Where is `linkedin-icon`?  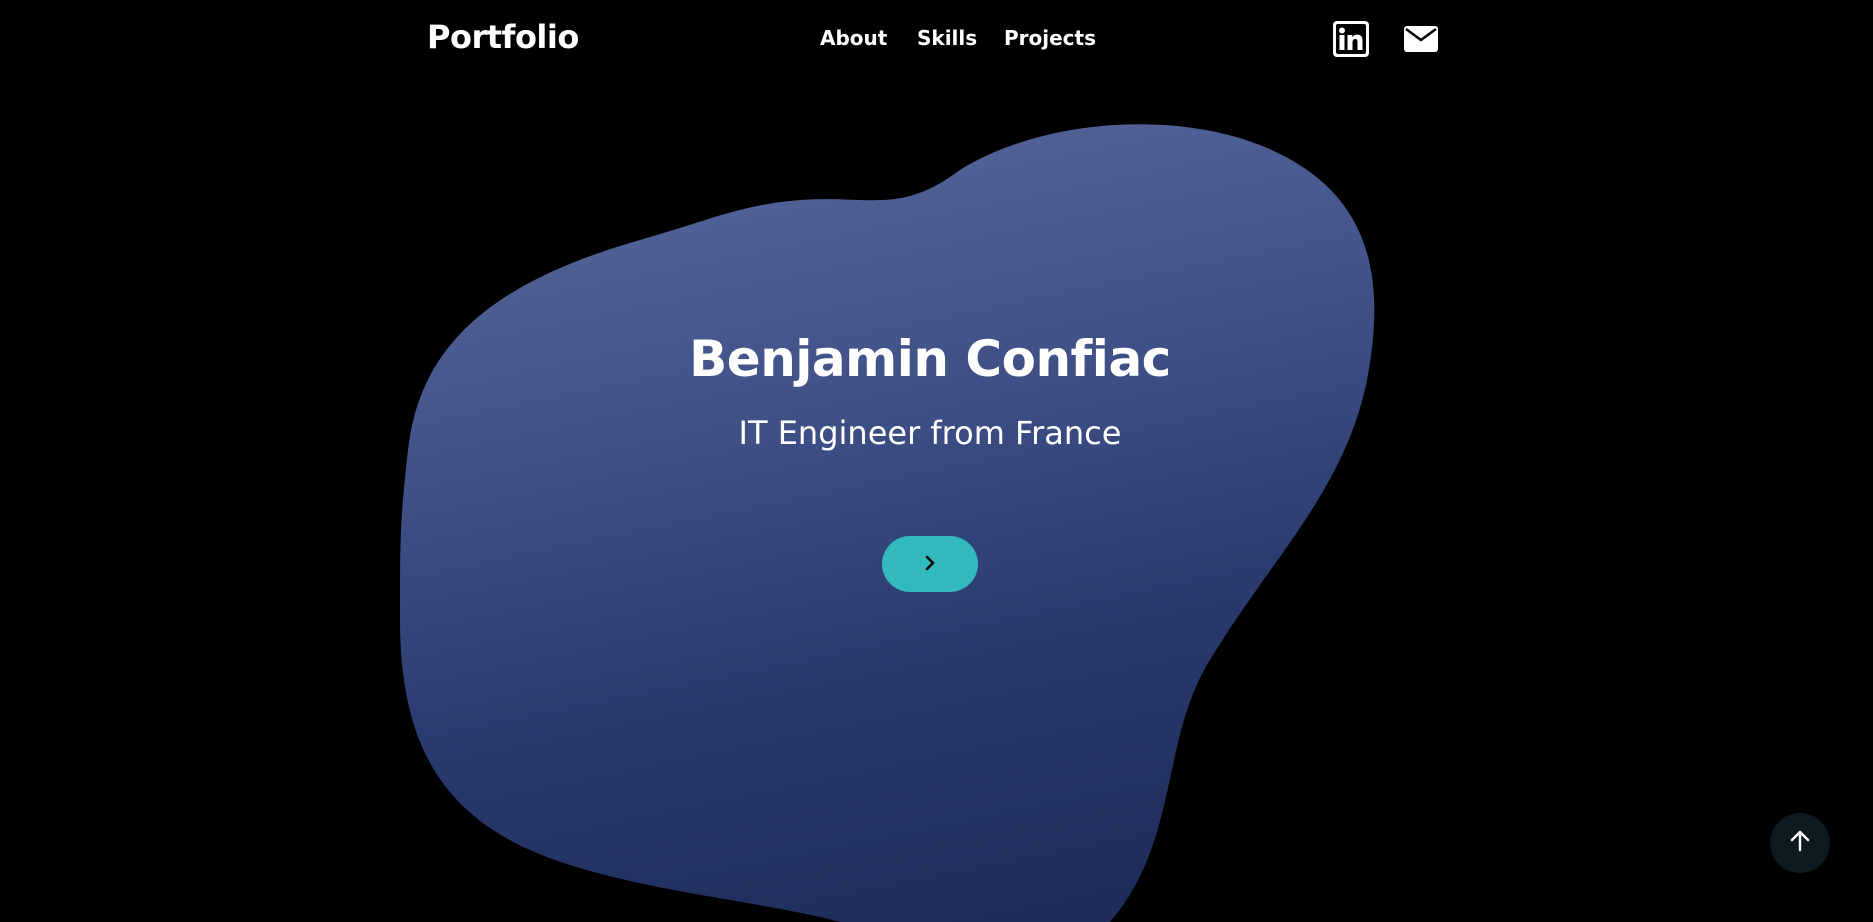 linkedin-icon is located at coordinates (1351, 39).